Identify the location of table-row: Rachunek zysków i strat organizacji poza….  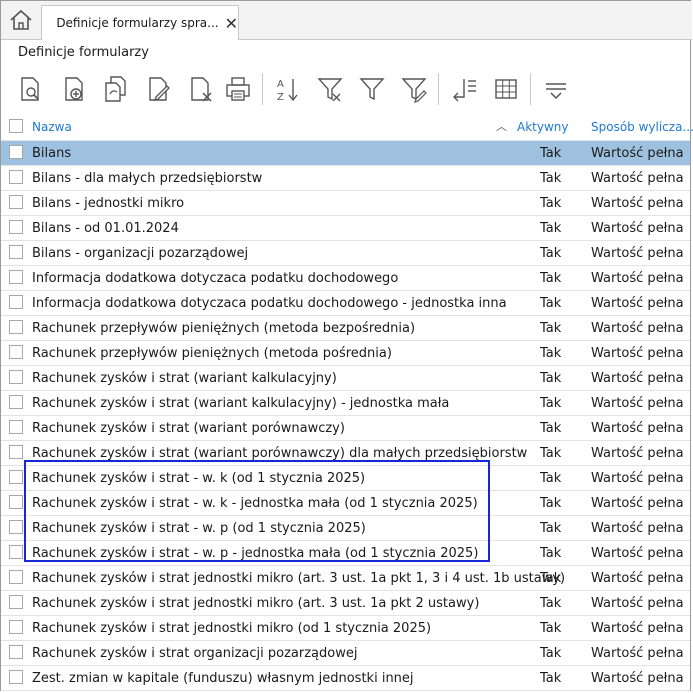
(345, 653).